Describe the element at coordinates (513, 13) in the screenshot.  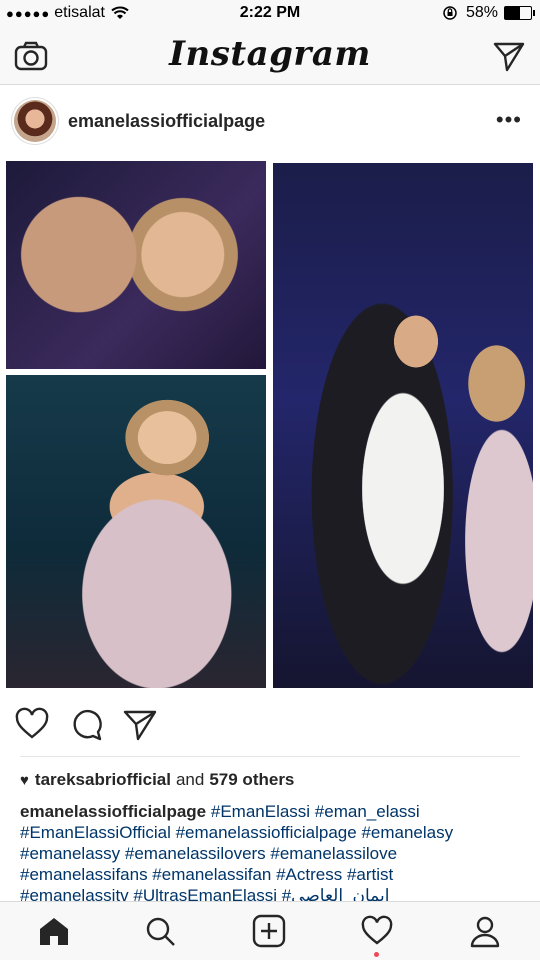
I see `battery-fill` at that location.